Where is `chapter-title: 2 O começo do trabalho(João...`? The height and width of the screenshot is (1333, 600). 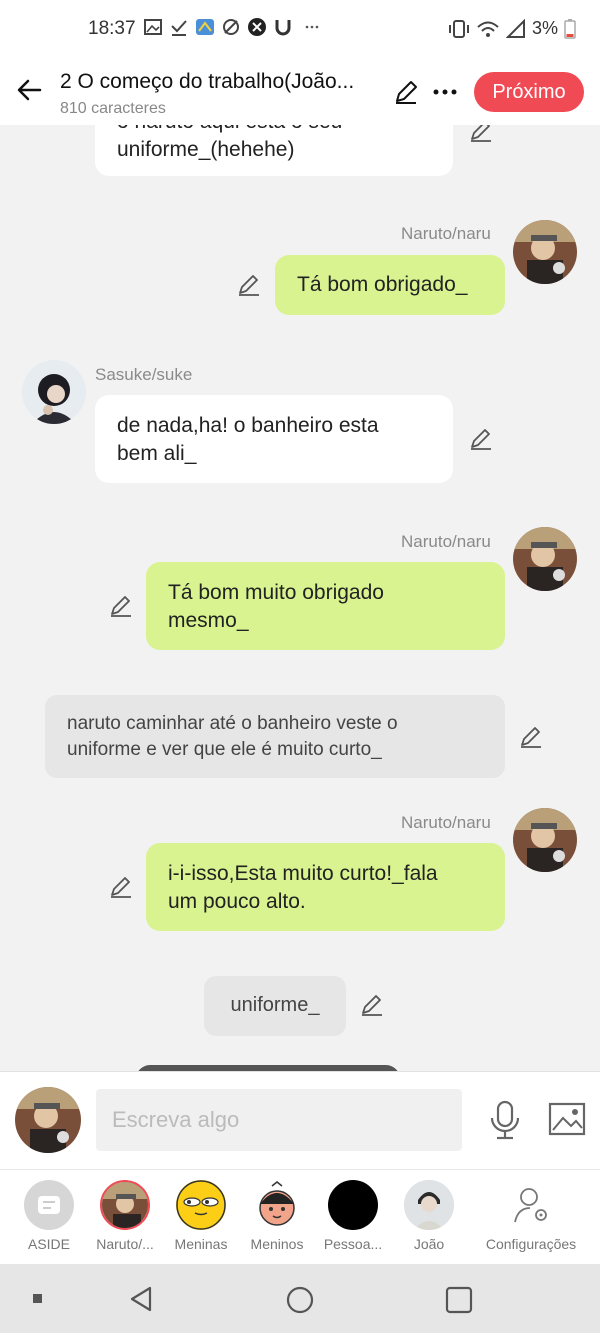 chapter-title: 2 O começo do trabalho(João... is located at coordinates (220, 82).